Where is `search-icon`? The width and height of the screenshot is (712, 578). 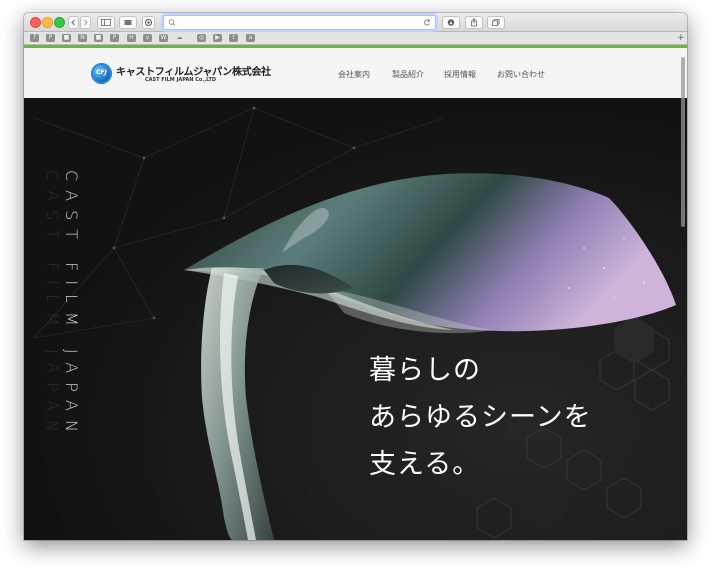
search-icon is located at coordinates (172, 22).